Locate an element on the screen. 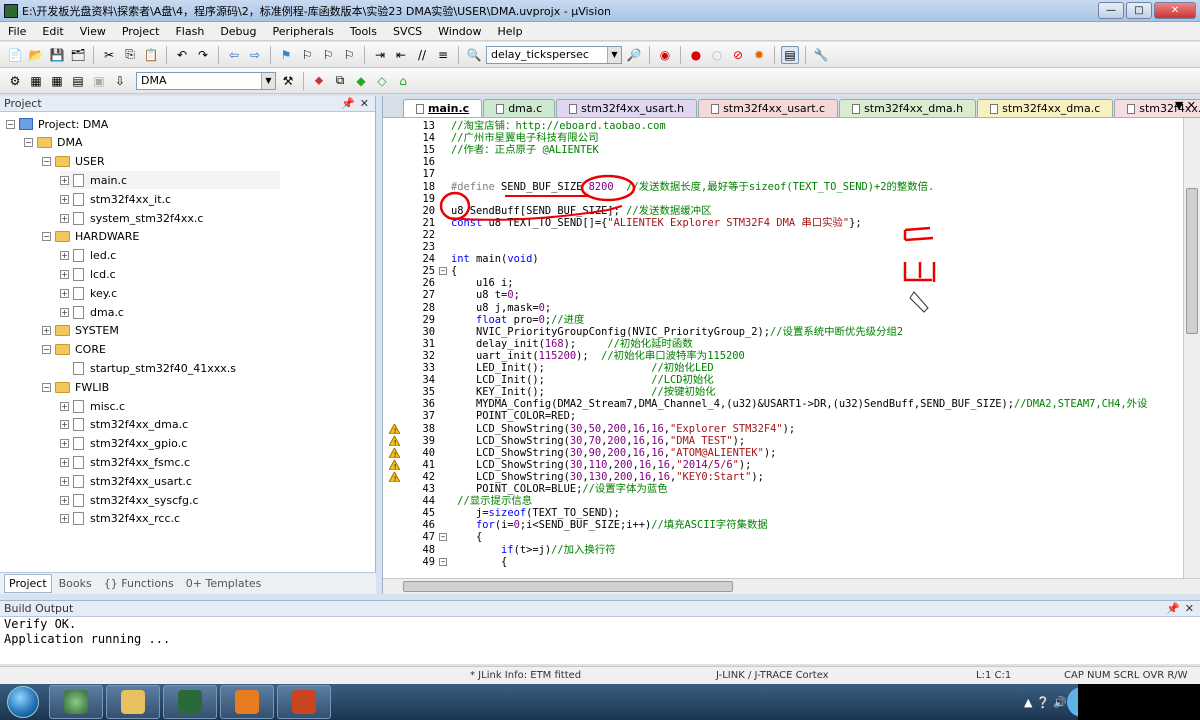  panel-tab-1: Books is located at coordinates (75, 583).